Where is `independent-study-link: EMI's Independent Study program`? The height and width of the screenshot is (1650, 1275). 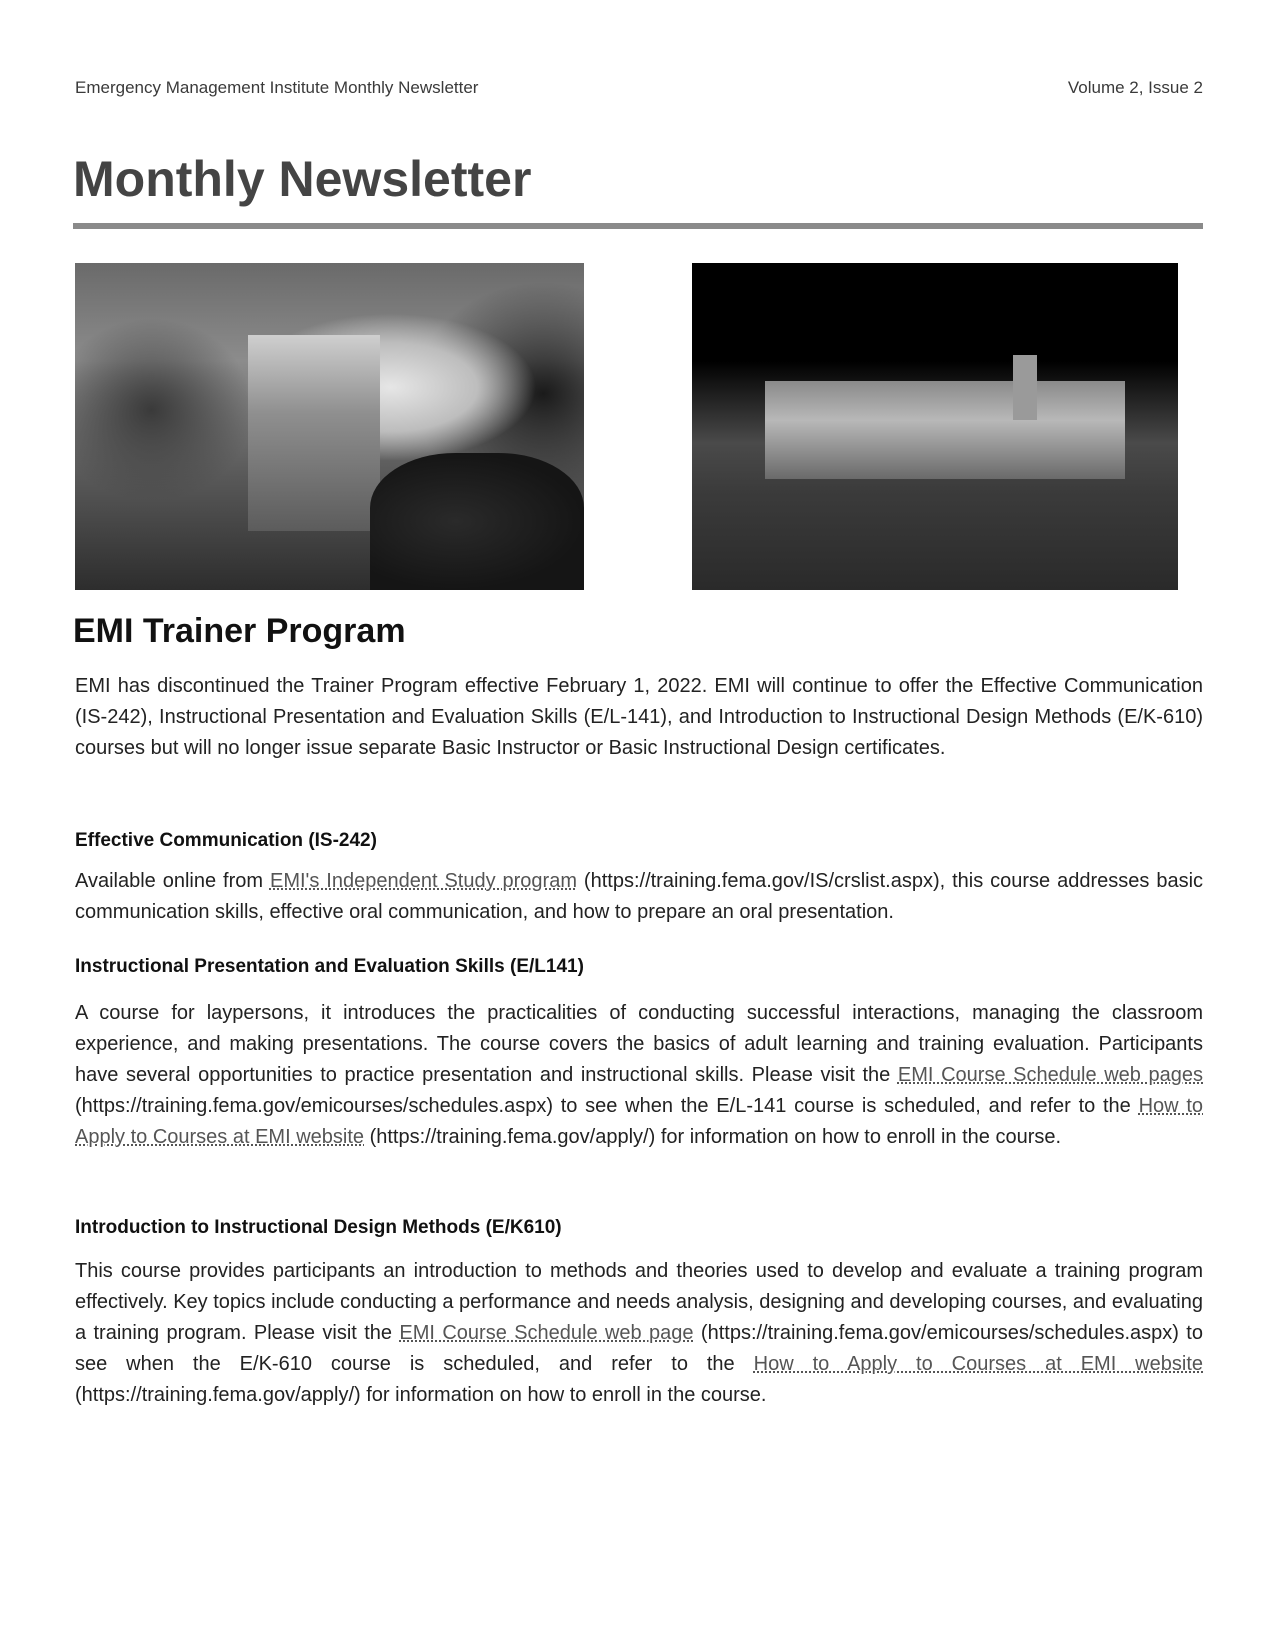 independent-study-link: EMI's Independent Study program is located at coordinates (423, 881).